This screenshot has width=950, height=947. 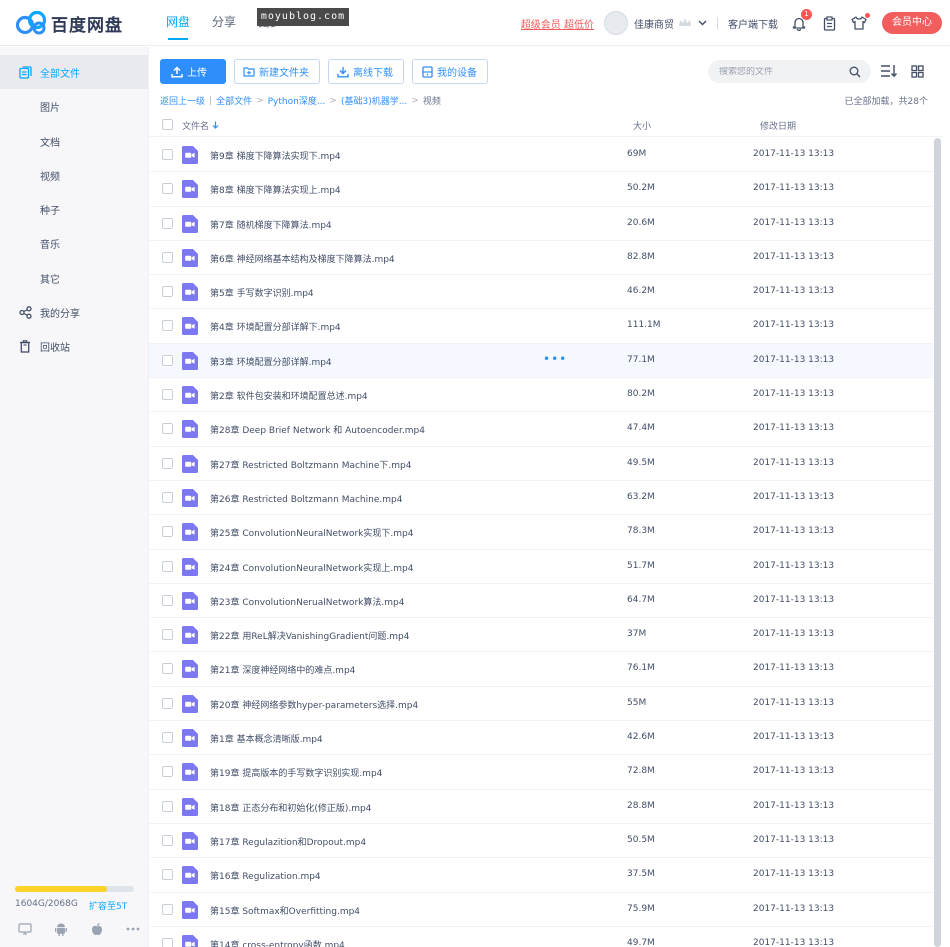 I want to click on file-name: 第2章 软件包安装和环境配置总述.mp4, so click(x=289, y=395).